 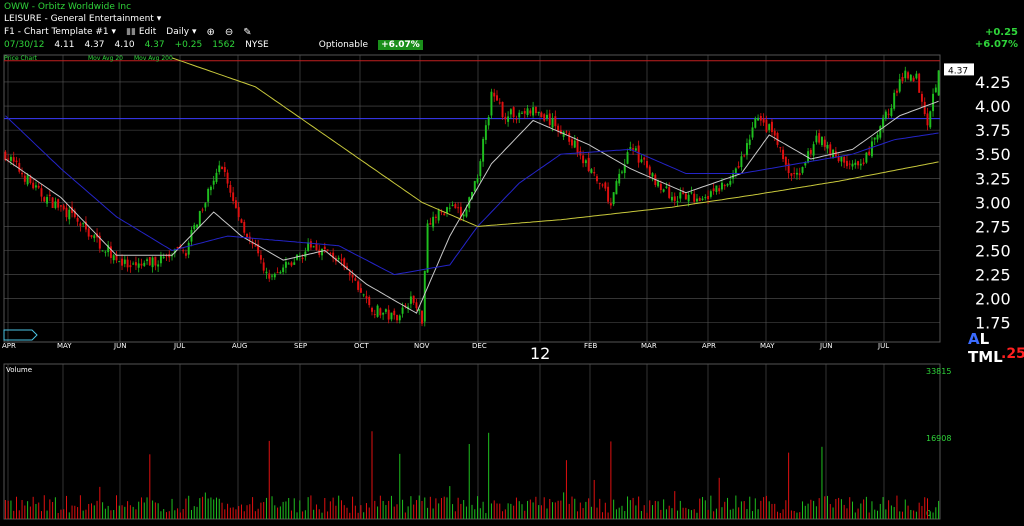 I want to click on month-label: MAR, so click(x=649, y=346).